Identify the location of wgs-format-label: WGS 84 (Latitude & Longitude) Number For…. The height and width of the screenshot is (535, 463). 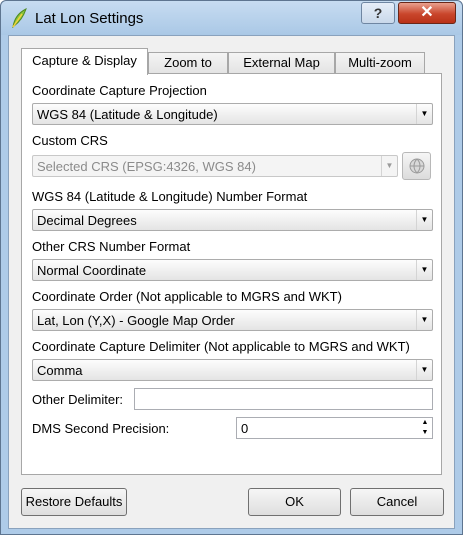
(170, 196).